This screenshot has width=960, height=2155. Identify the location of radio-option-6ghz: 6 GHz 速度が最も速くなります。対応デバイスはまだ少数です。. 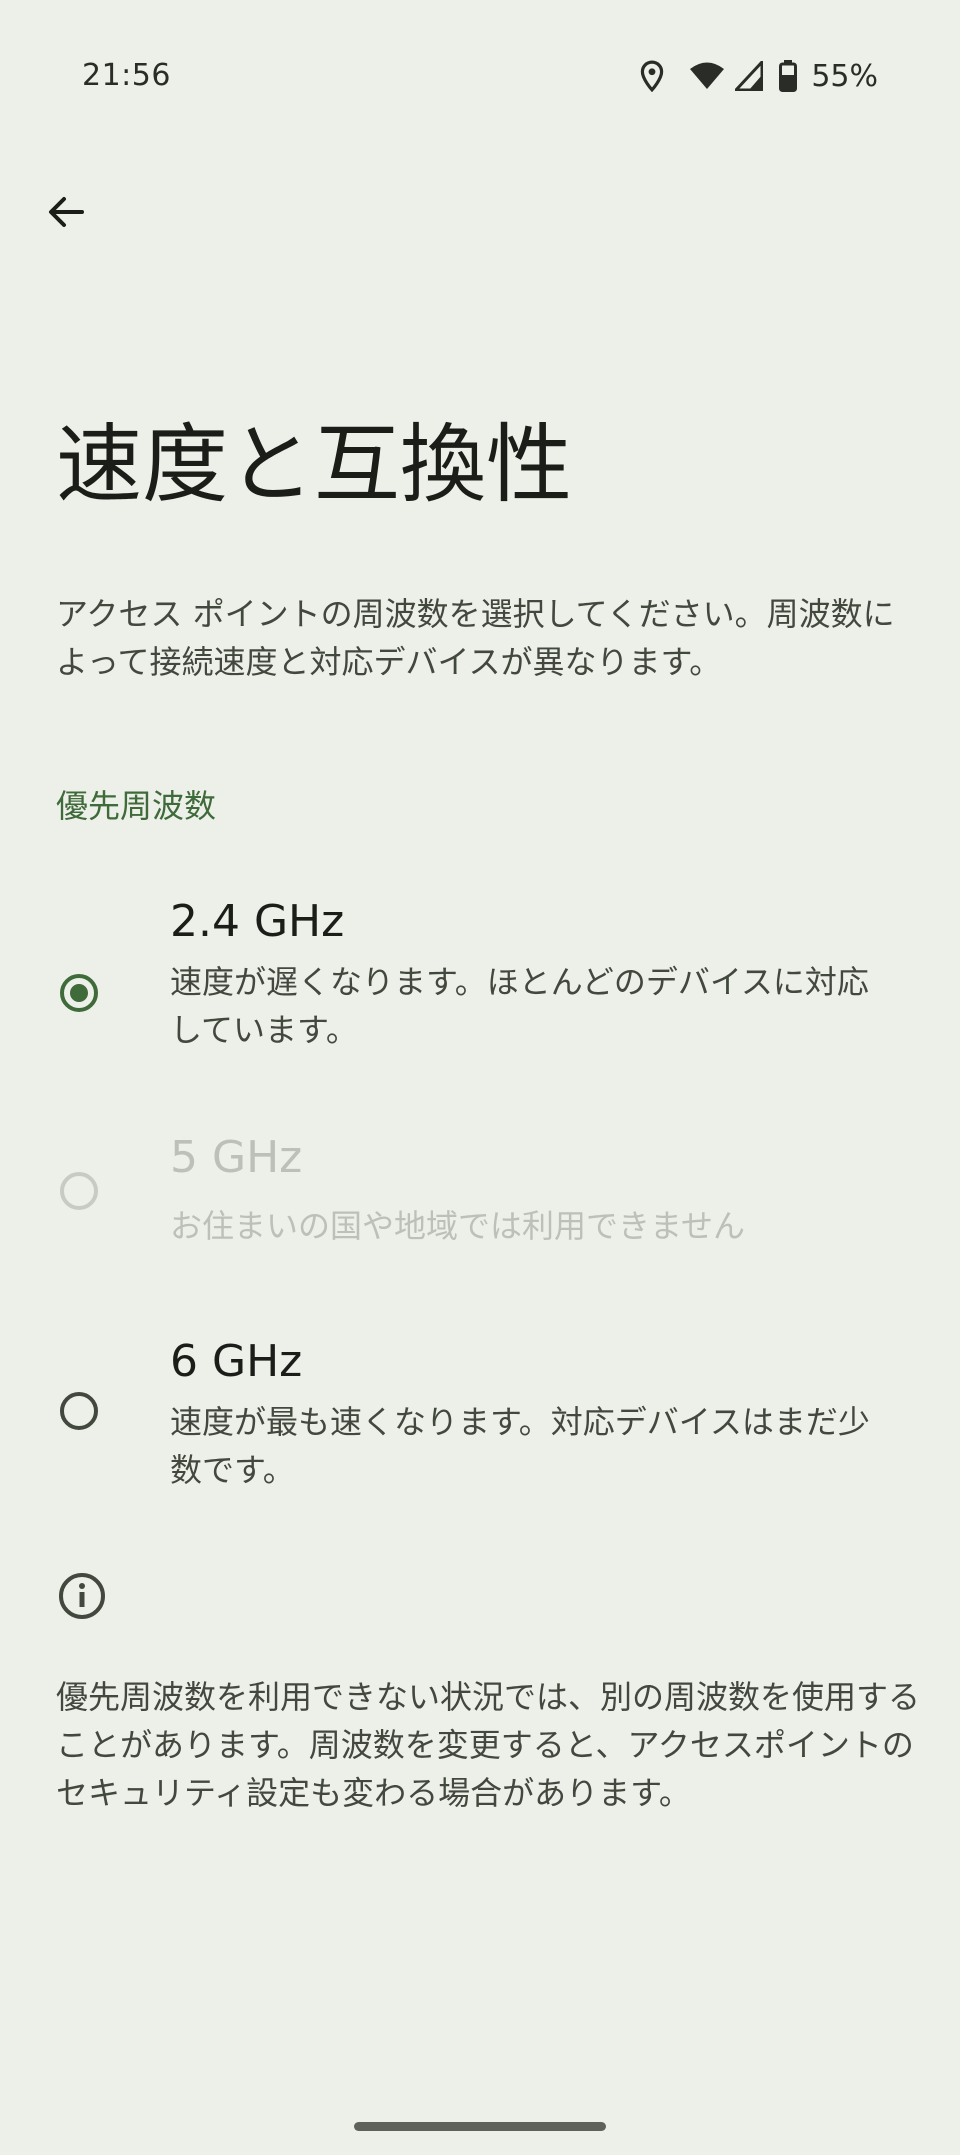
(480, 1420).